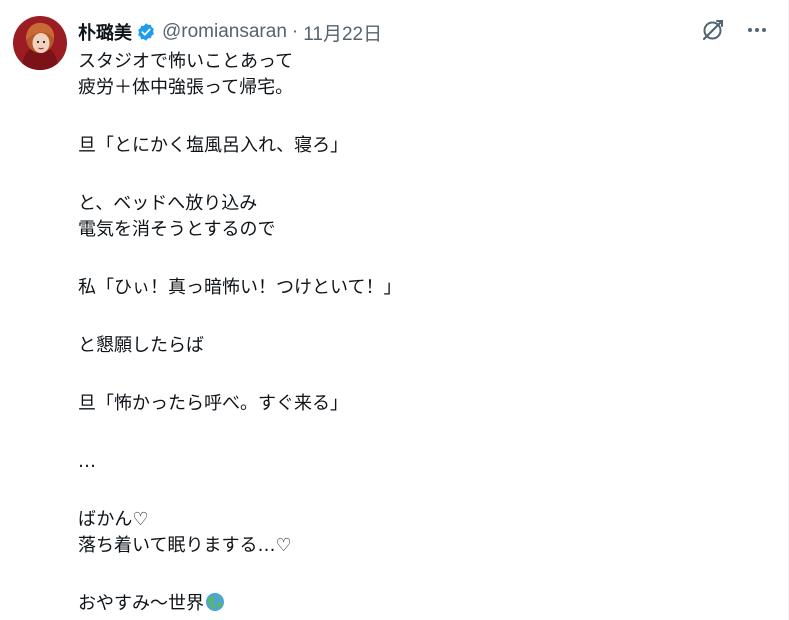 This screenshot has width=789, height=620. I want to click on tweet-line: 私「ひぃ！真っ暗怖い！つけといて！」, so click(240, 287).